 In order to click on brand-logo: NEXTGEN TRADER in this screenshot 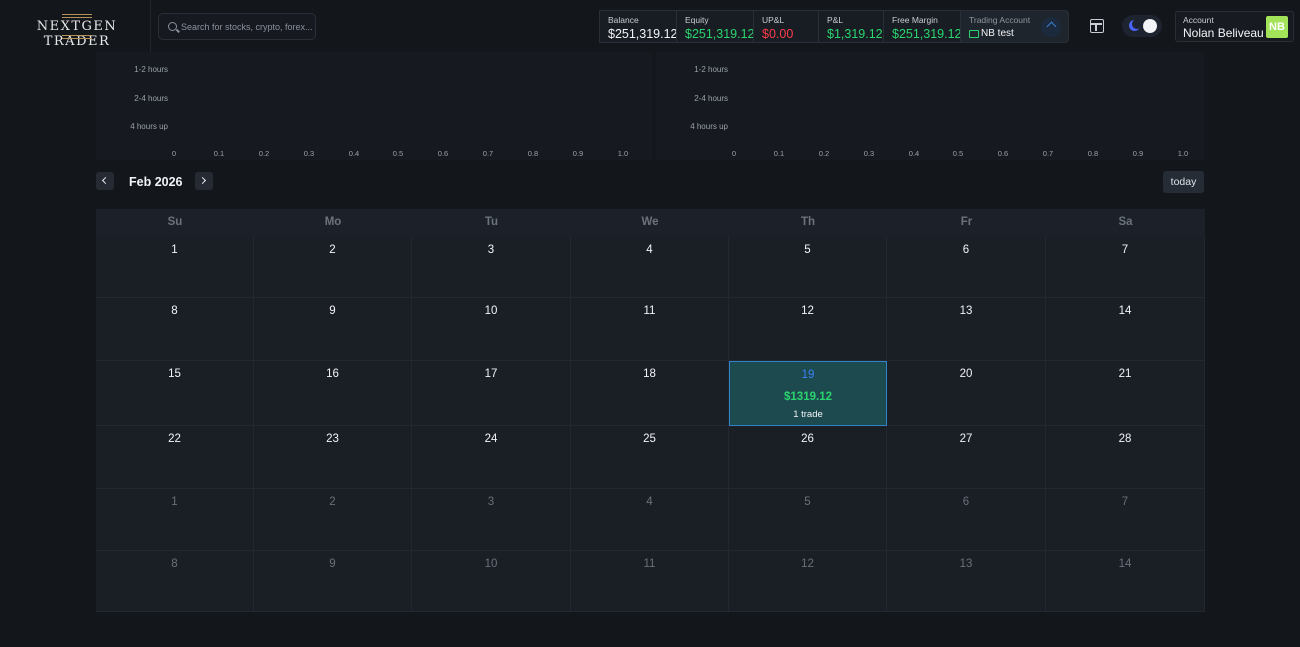, I will do `click(77, 31)`.